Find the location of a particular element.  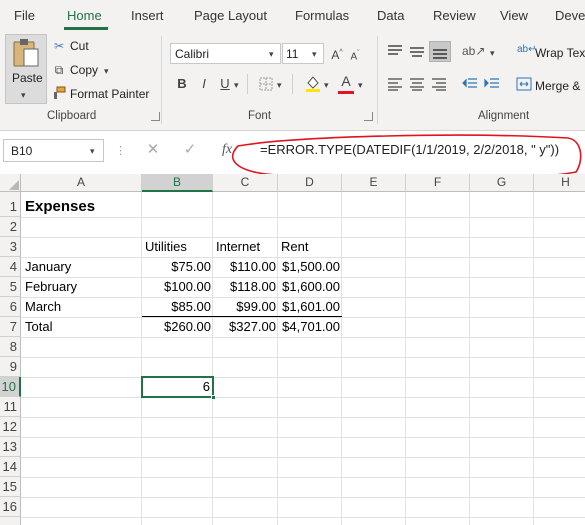

tab-page-layout: Page Layout is located at coordinates (230, 15).